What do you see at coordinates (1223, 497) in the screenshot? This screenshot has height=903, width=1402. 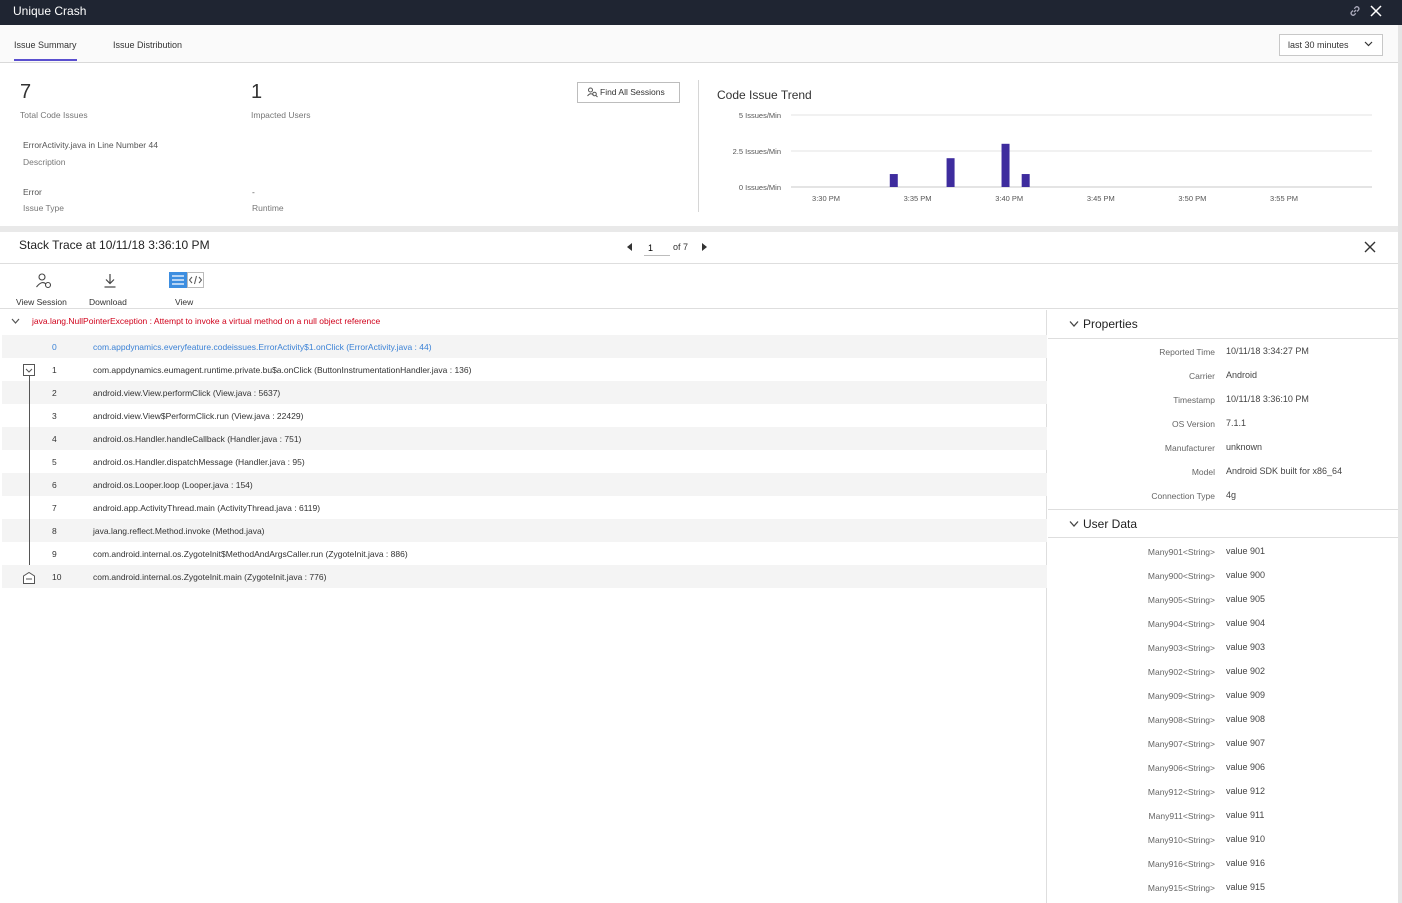 I see `property-row: Connection Type 4g` at bounding box center [1223, 497].